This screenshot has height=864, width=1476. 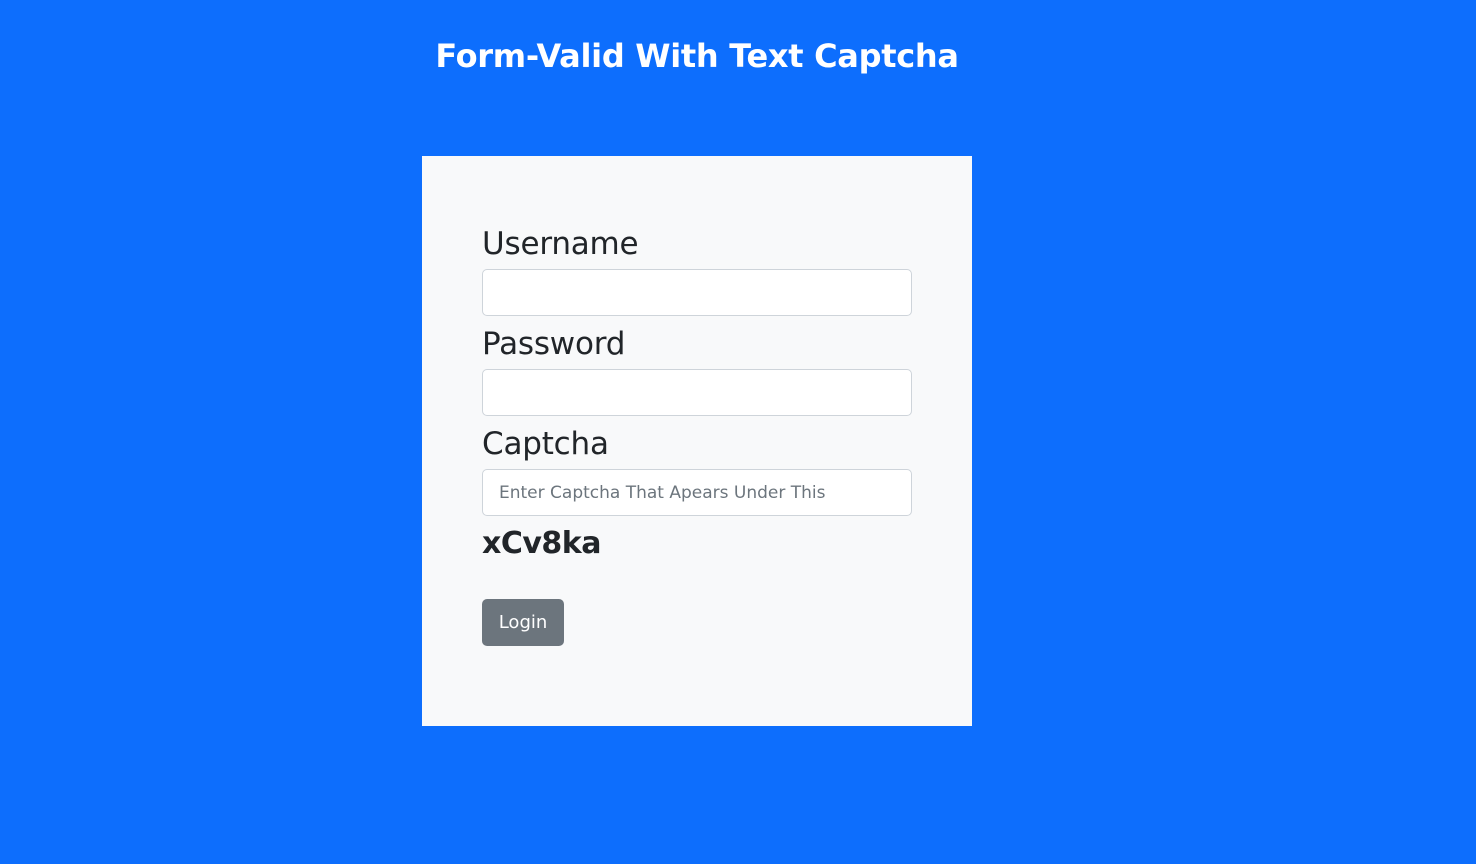 I want to click on password-input, so click(x=697, y=392).